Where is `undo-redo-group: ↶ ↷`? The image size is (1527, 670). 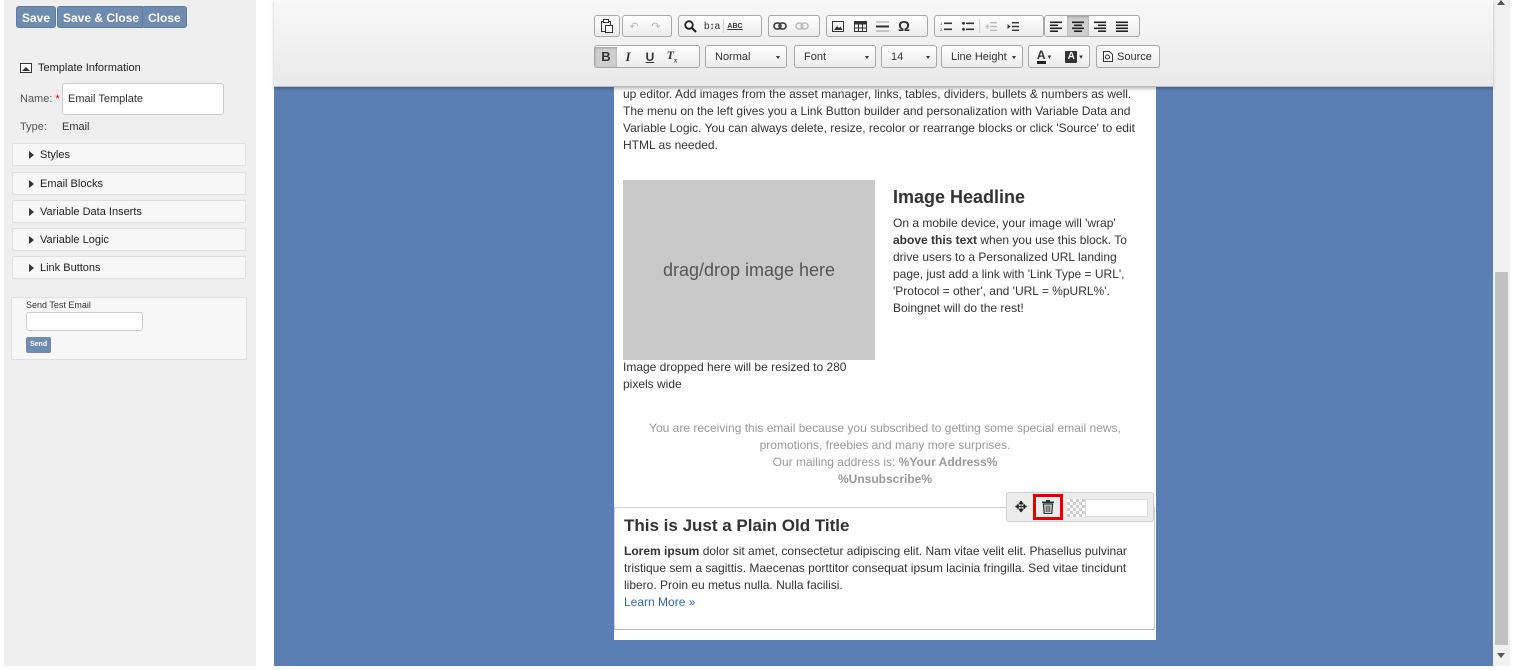
undo-redo-group: ↶ ↷ is located at coordinates (647, 26).